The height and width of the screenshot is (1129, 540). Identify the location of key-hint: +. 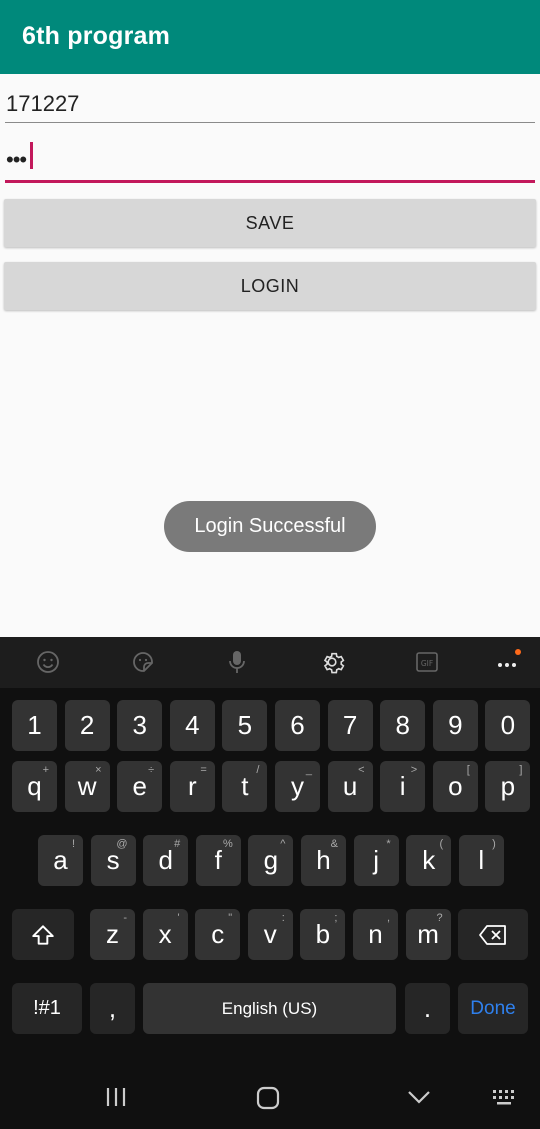
(45, 770).